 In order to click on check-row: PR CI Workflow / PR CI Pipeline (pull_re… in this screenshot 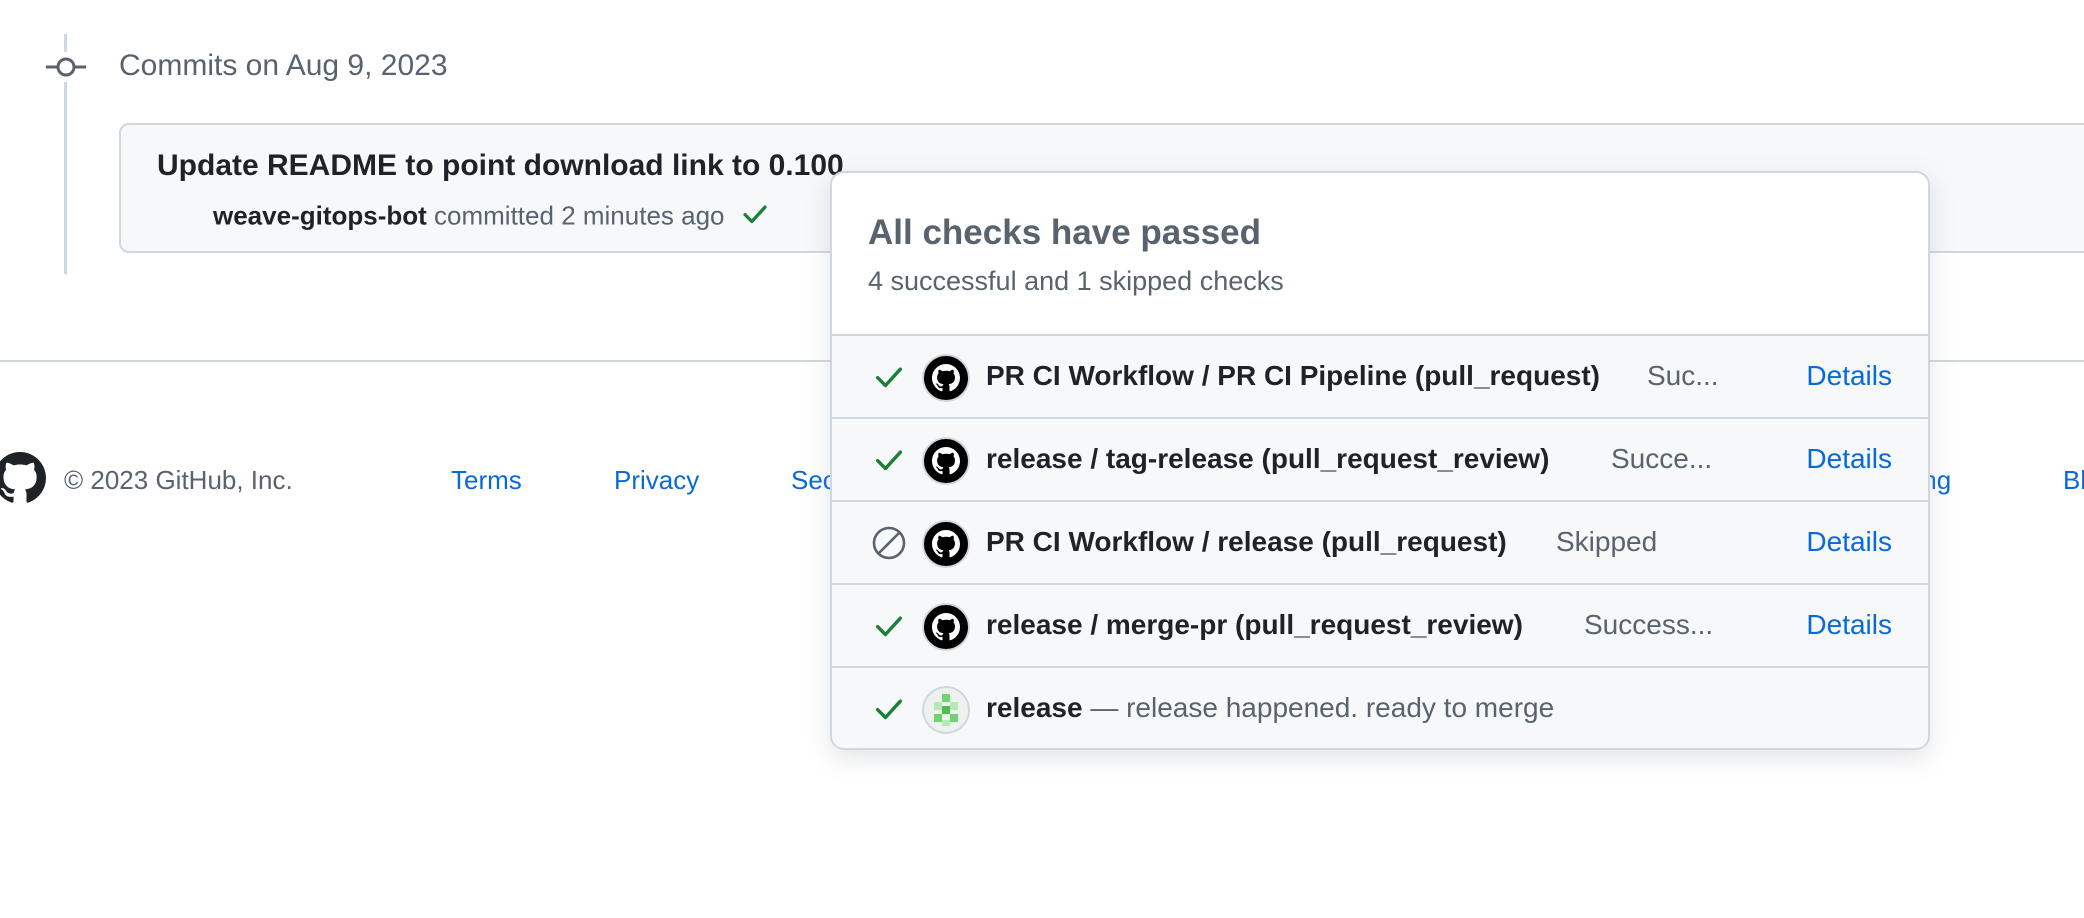, I will do `click(1380, 377)`.